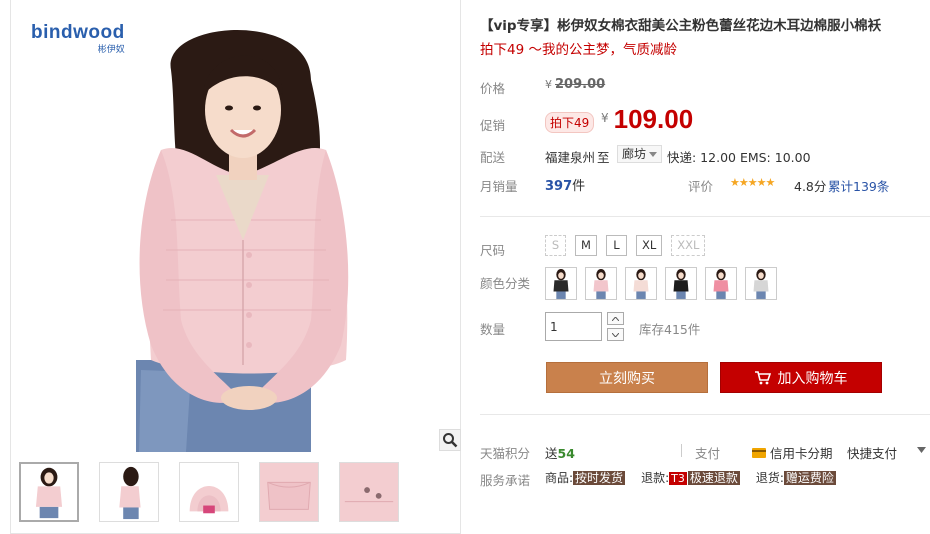  I want to click on promo-price-value: 109.00, so click(653, 119).